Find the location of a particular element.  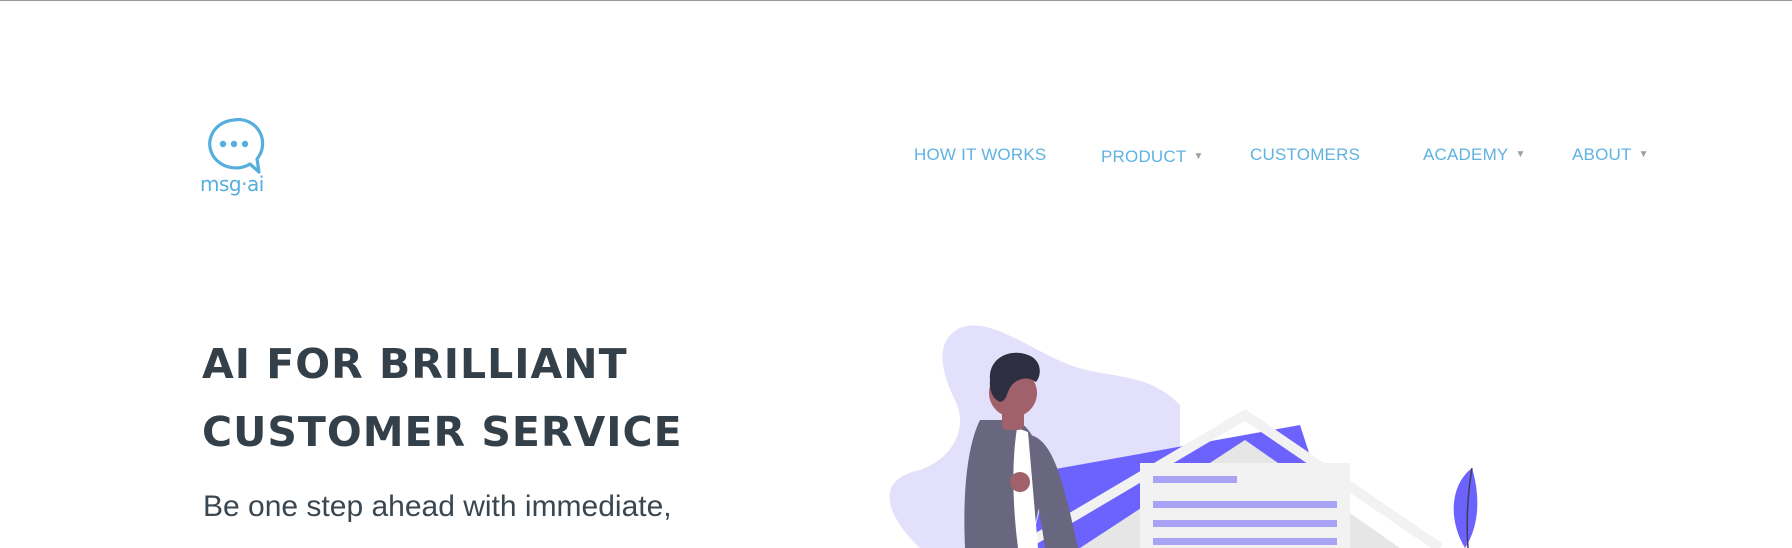

nav-about: ABOUT ▼ is located at coordinates (1610, 155).